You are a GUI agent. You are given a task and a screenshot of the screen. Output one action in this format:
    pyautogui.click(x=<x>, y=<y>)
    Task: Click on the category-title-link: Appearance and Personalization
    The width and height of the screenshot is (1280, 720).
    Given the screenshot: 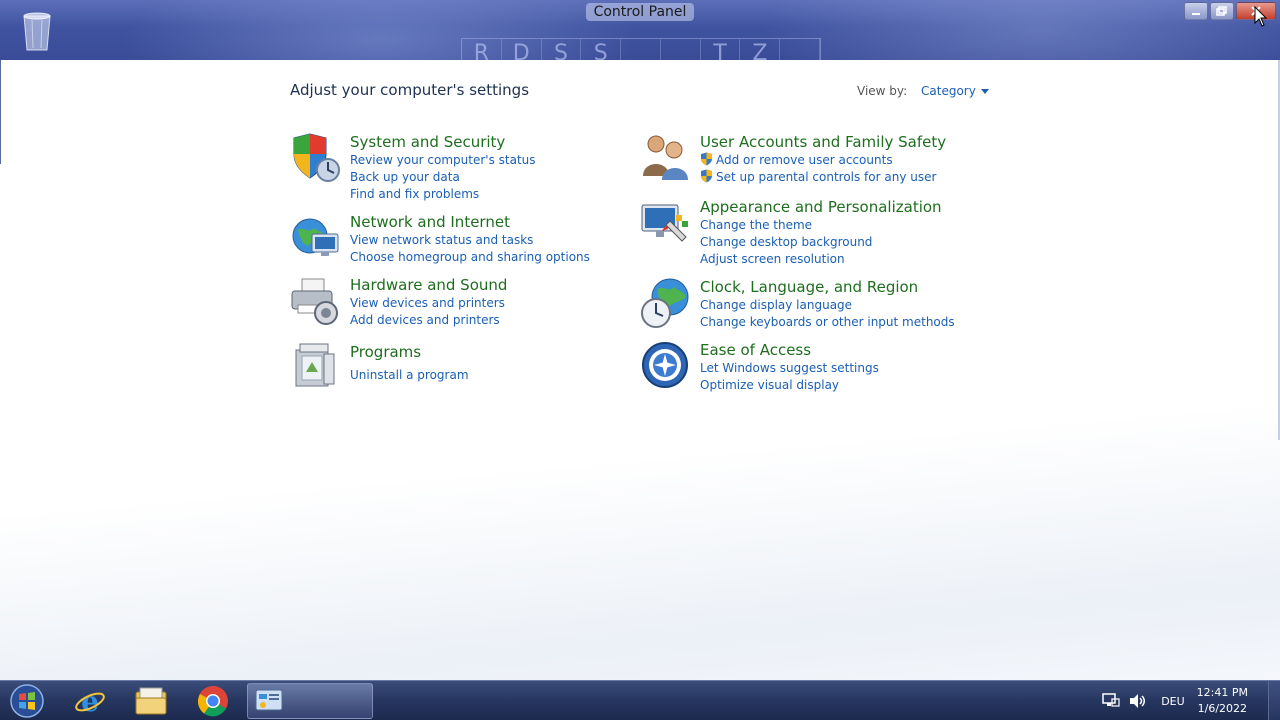 What is the action you would take?
    pyautogui.click(x=821, y=207)
    